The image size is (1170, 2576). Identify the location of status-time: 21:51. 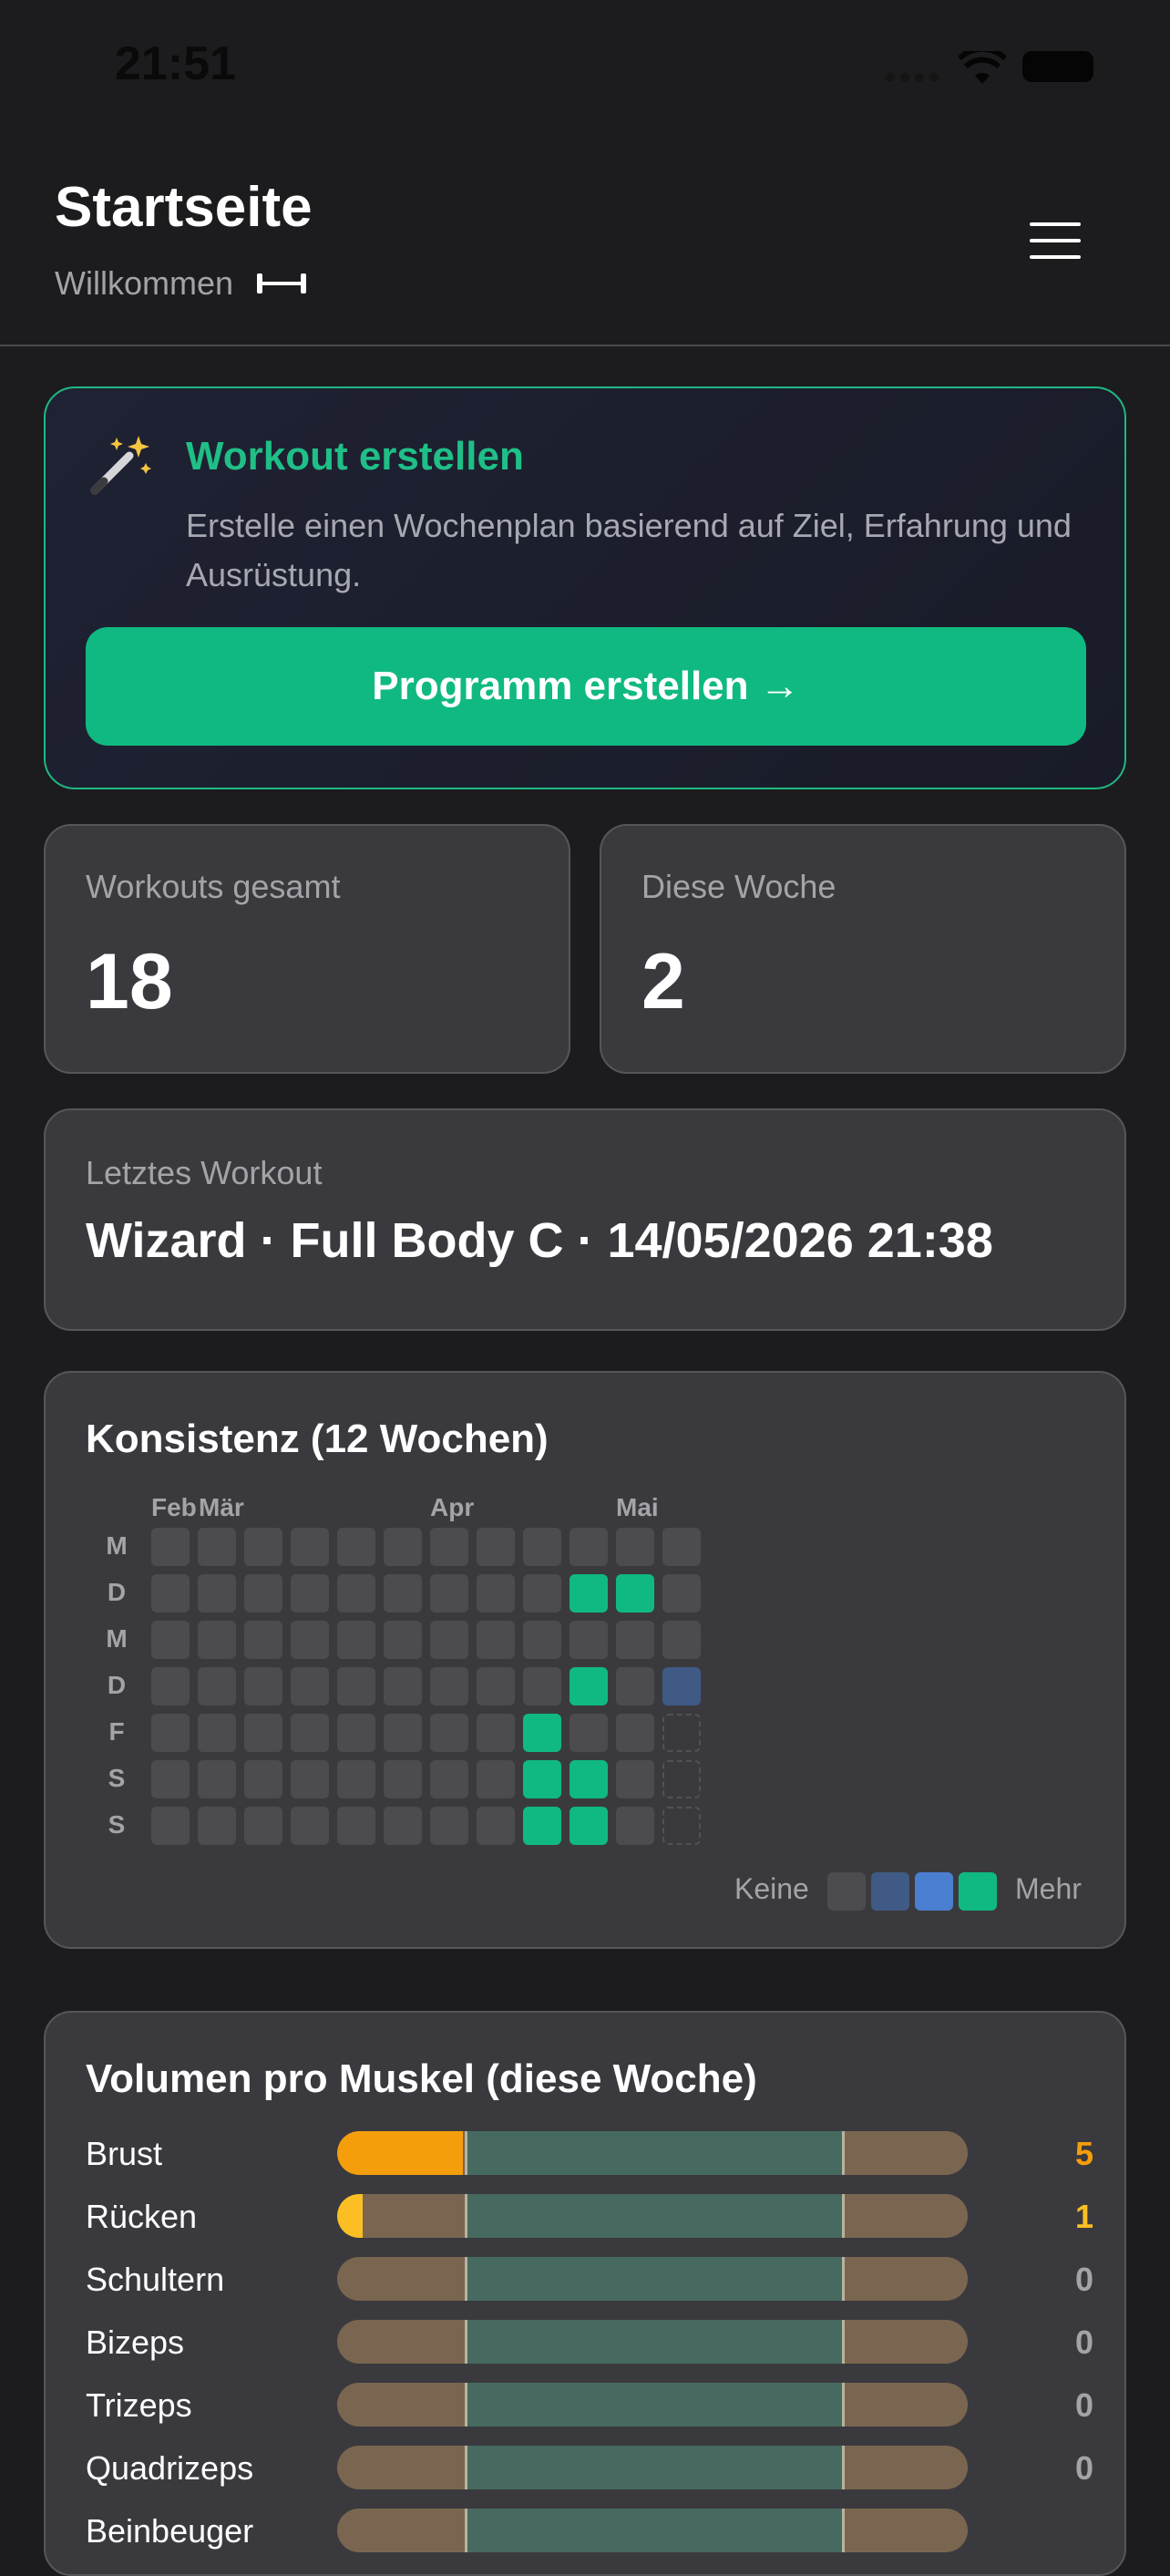
(176, 63).